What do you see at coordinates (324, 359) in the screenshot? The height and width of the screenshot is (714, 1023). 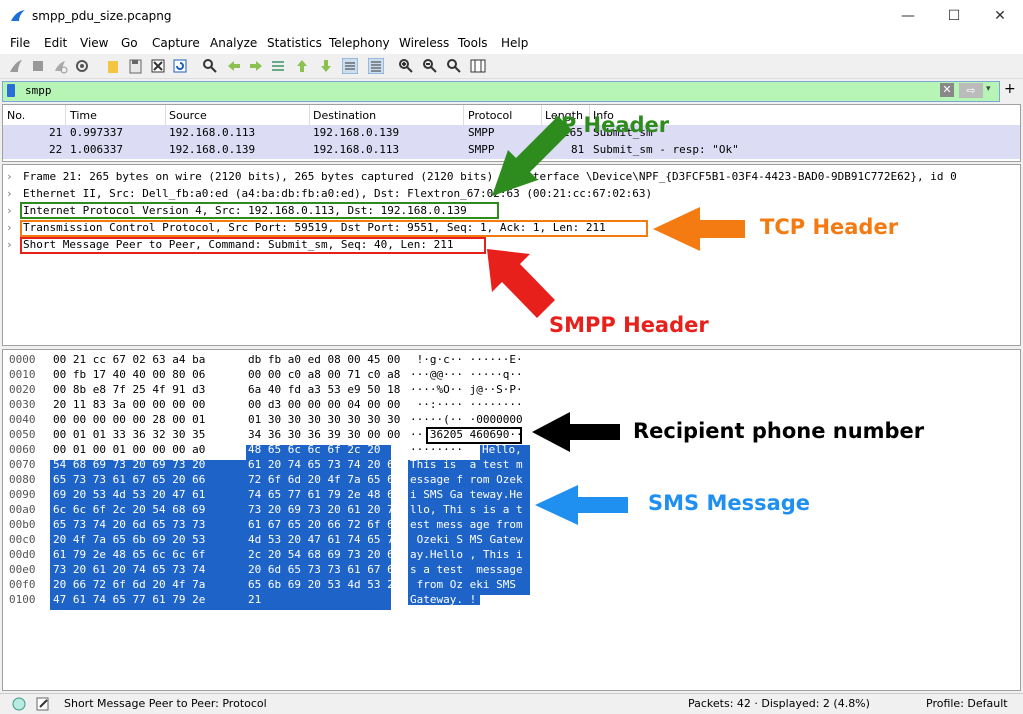 I see `hex-bytes-group-2: db fb a0 ed 08 00 45 00` at bounding box center [324, 359].